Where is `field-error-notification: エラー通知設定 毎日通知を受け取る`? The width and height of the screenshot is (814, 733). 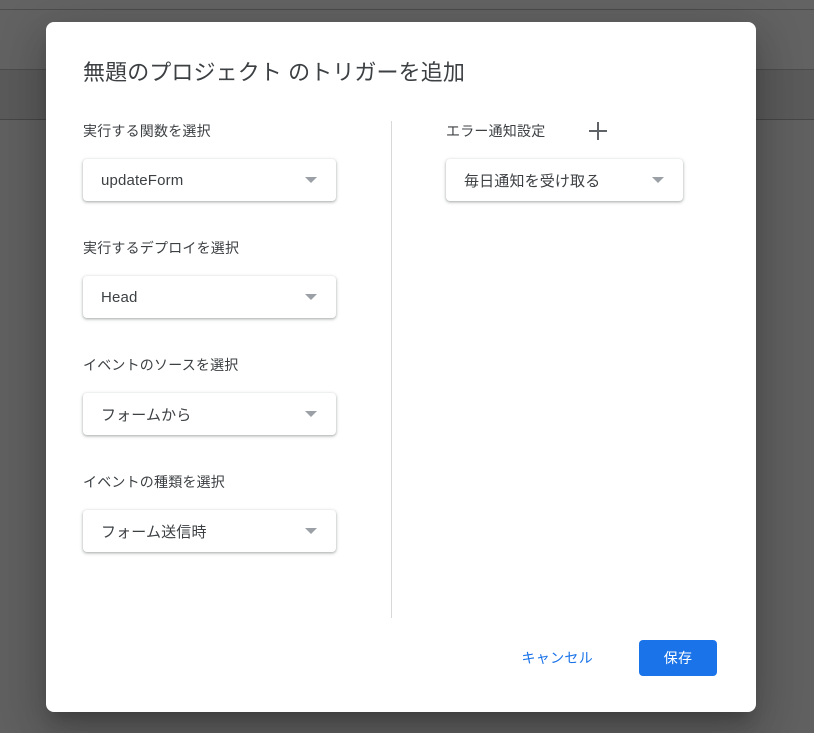 field-error-notification: エラー通知設定 毎日通知を受け取る is located at coordinates (586, 161).